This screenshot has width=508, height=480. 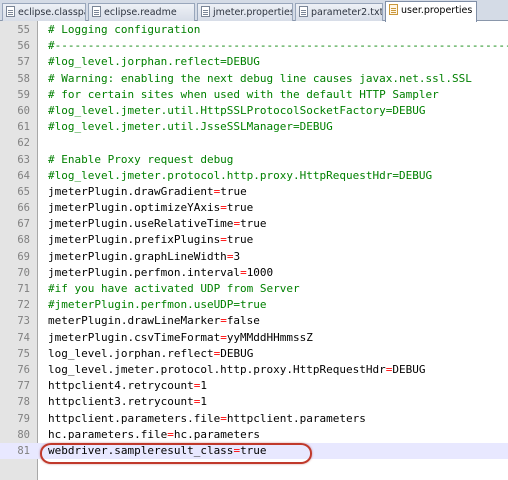 What do you see at coordinates (254, 30) in the screenshot?
I see `code-line: 55 # Logging configuration` at bounding box center [254, 30].